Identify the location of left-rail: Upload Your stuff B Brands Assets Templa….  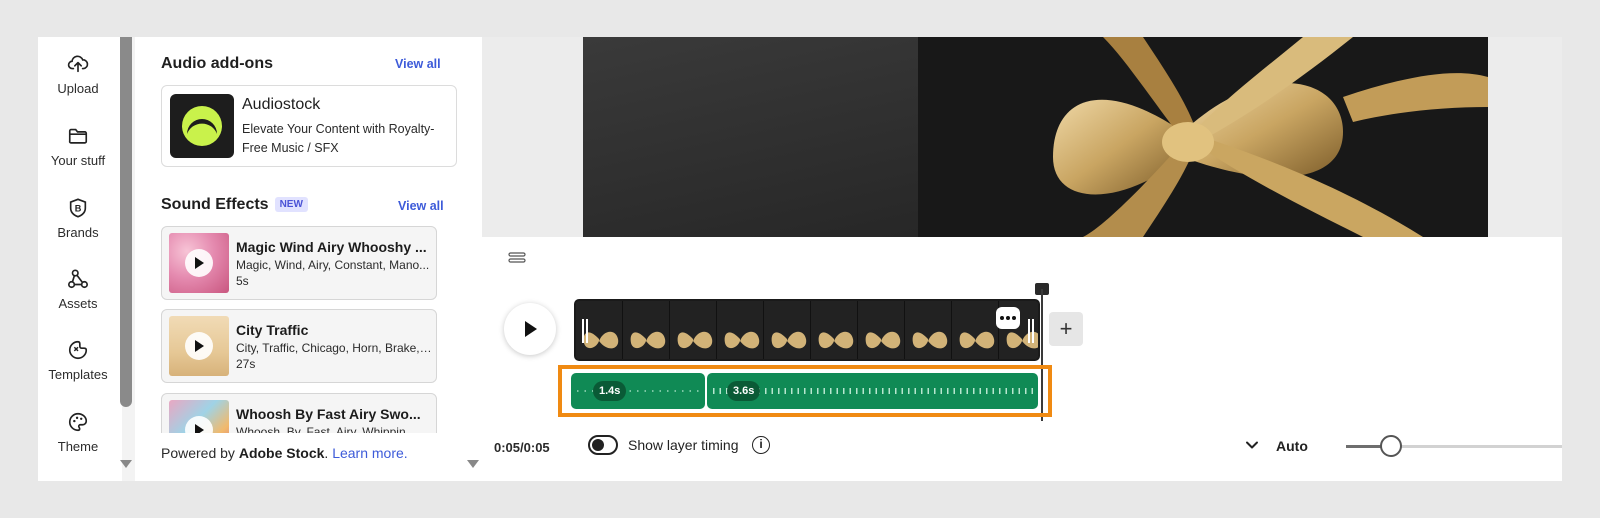
(80, 259).